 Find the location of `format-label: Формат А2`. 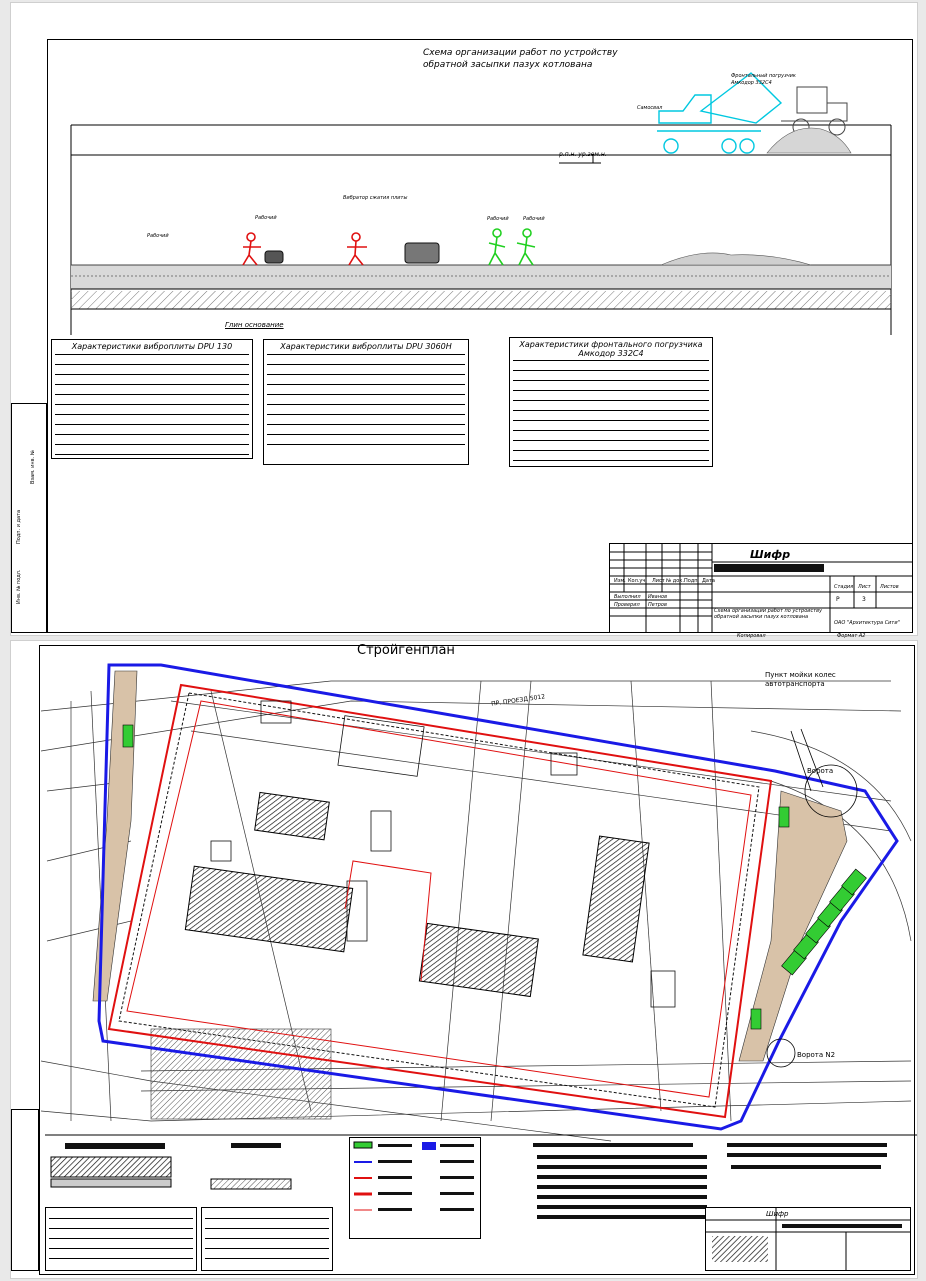

format-label: Формат А2 is located at coordinates (851, 636).